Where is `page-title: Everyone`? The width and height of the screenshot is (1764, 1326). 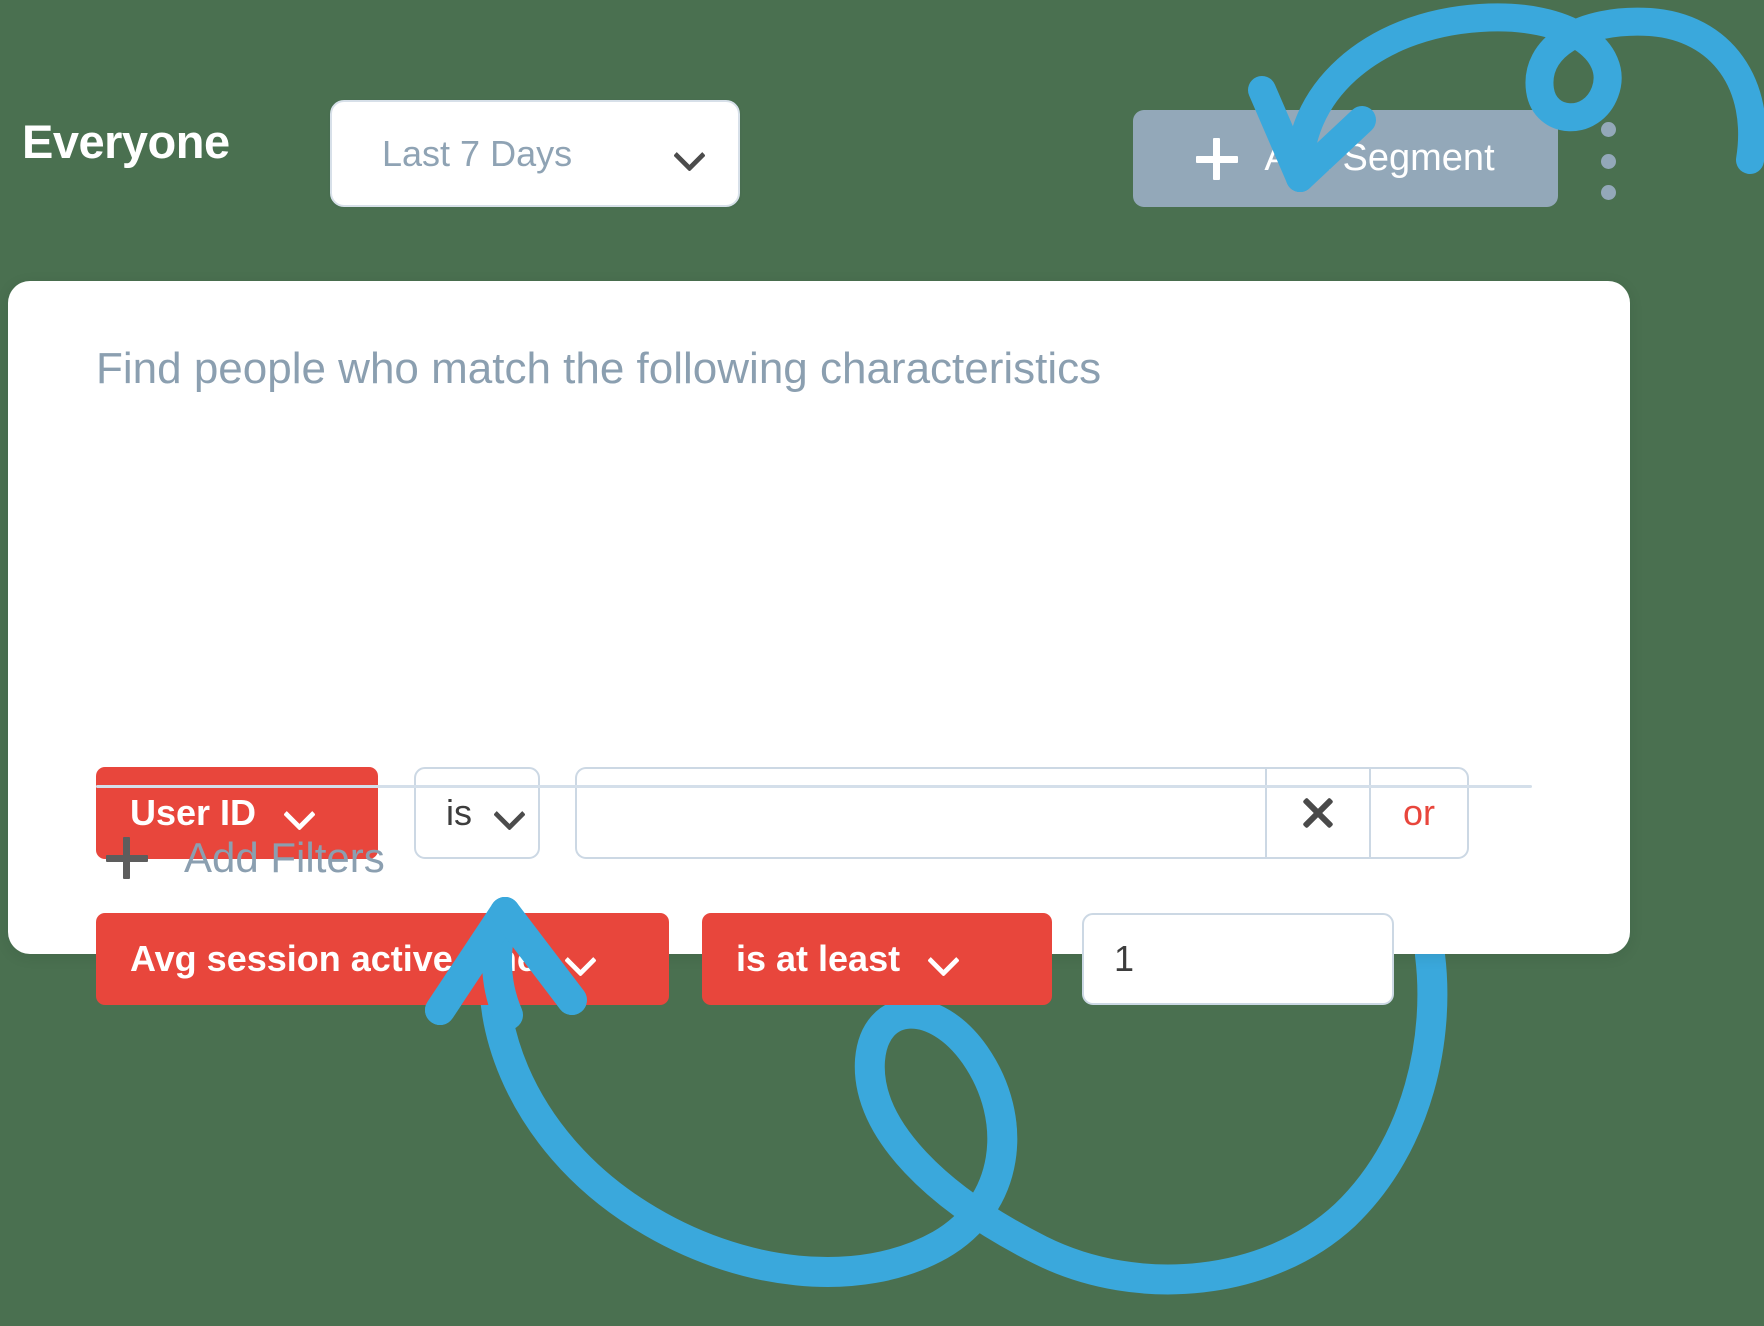 page-title: Everyone is located at coordinates (126, 141).